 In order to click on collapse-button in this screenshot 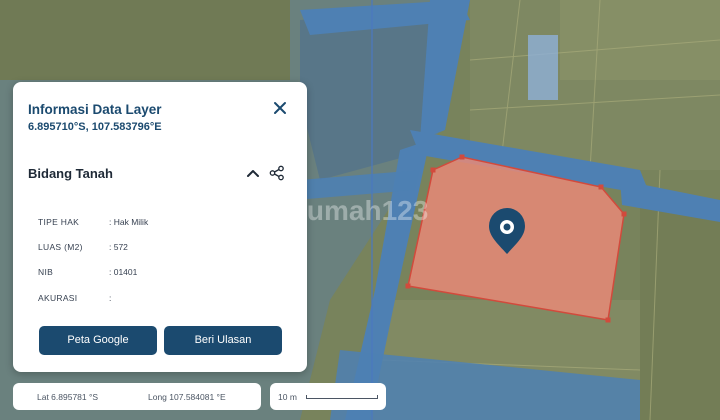, I will do `click(253, 173)`.